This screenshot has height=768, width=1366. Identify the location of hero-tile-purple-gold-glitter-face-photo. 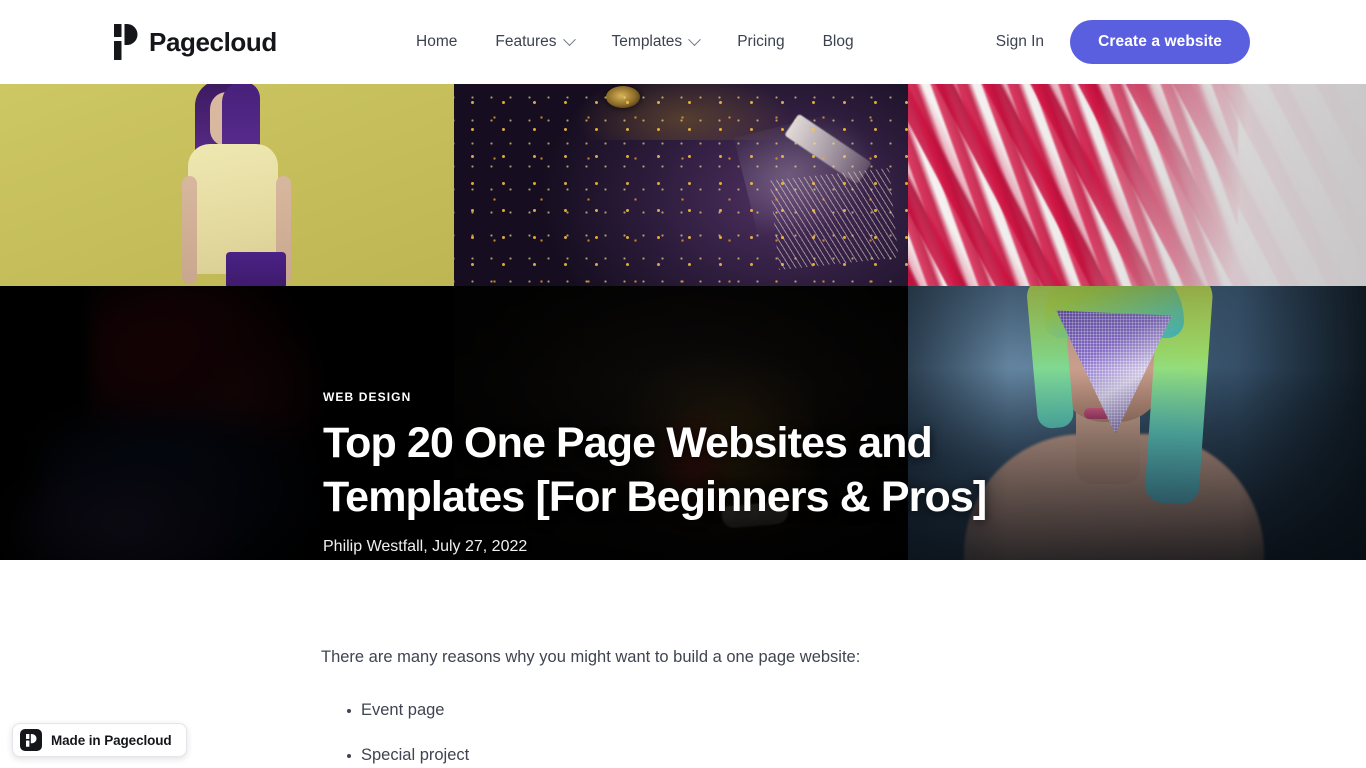
(681, 185).